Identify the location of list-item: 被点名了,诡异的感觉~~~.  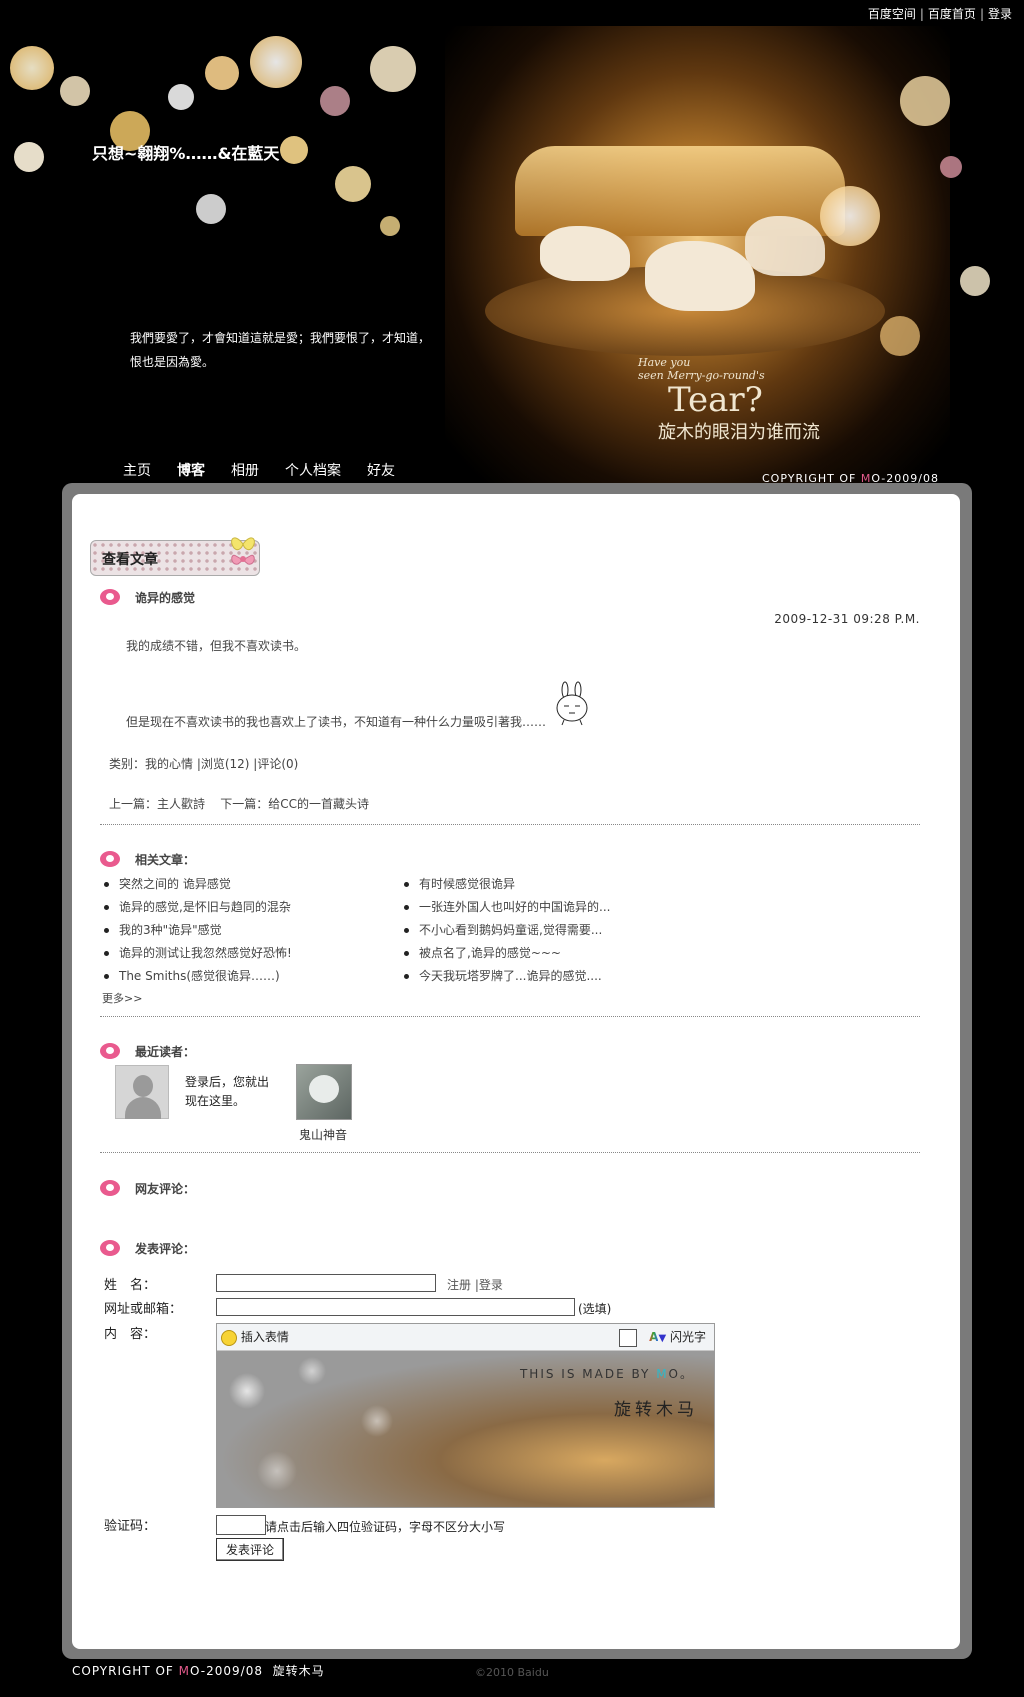
(482, 952).